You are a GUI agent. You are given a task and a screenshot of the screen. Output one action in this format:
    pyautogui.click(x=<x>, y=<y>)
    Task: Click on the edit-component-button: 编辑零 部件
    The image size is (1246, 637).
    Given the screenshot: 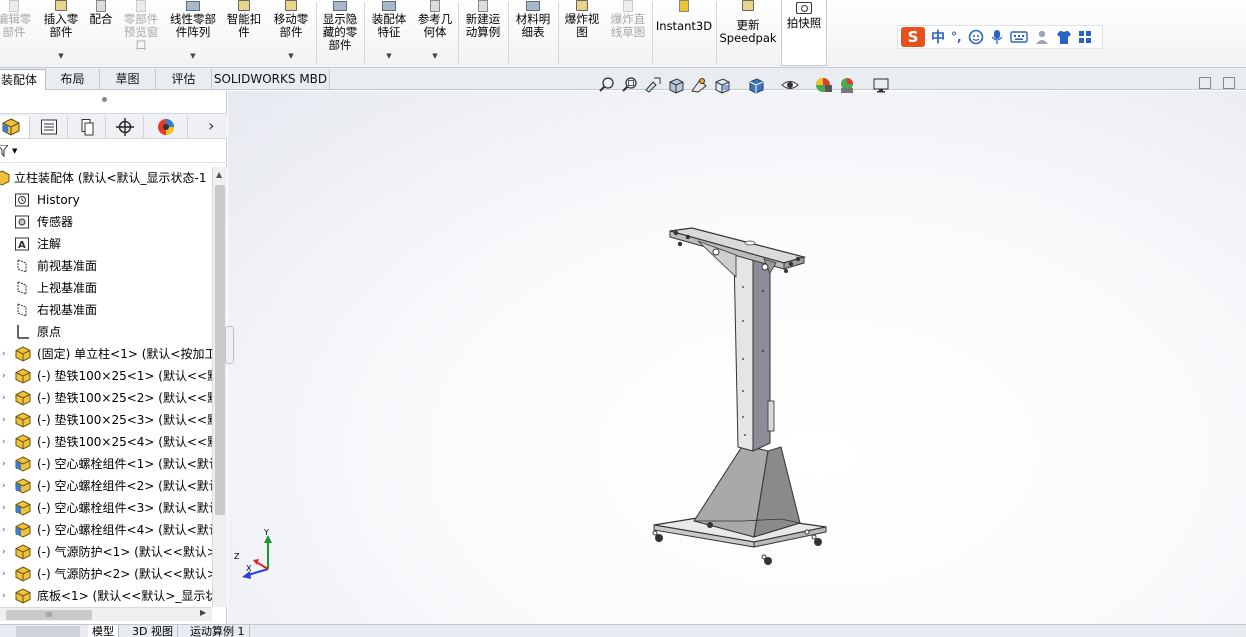 What is the action you would take?
    pyautogui.click(x=18, y=33)
    